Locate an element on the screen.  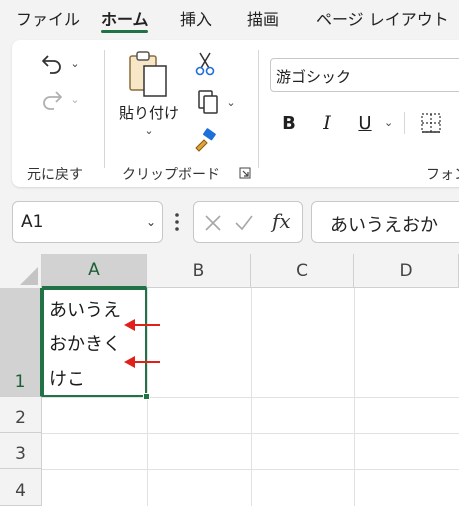
paintbrush-icon is located at coordinates (205, 140).